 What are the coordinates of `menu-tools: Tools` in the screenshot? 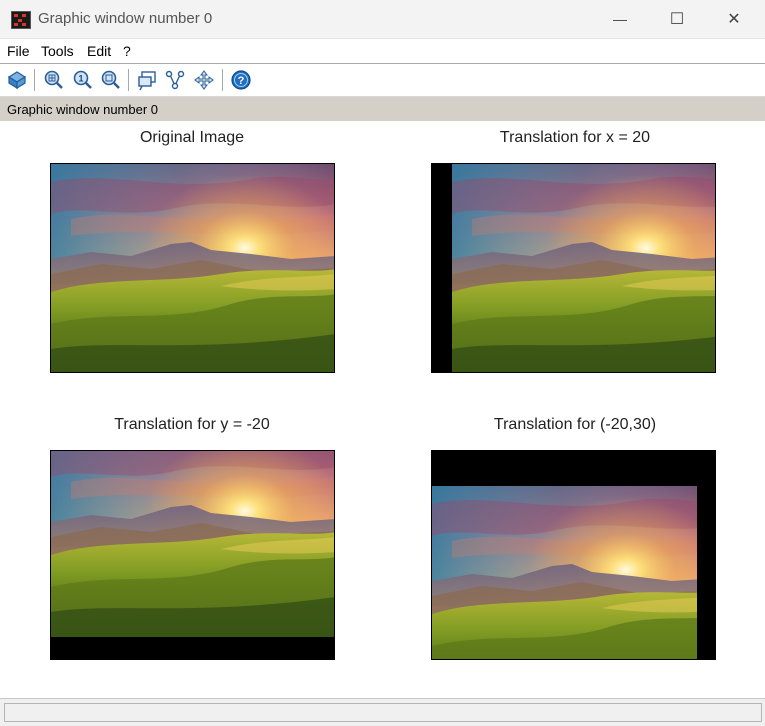 It's located at (57, 51).